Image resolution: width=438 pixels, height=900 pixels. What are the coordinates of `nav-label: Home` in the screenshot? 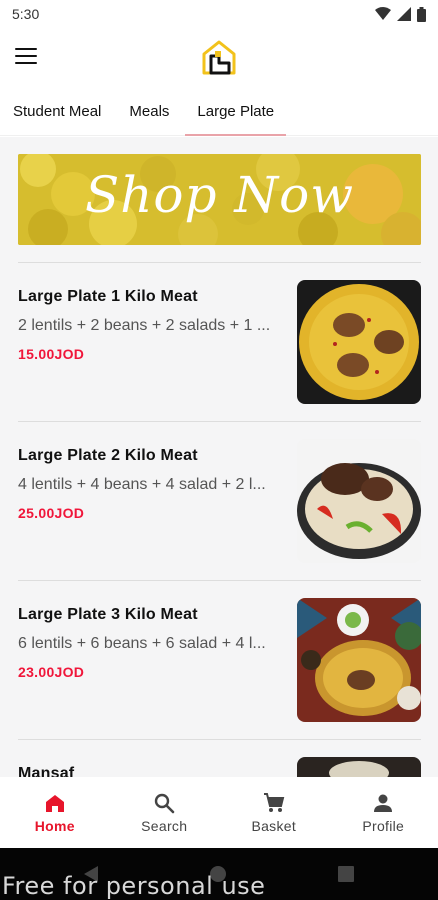 It's located at (54, 826).